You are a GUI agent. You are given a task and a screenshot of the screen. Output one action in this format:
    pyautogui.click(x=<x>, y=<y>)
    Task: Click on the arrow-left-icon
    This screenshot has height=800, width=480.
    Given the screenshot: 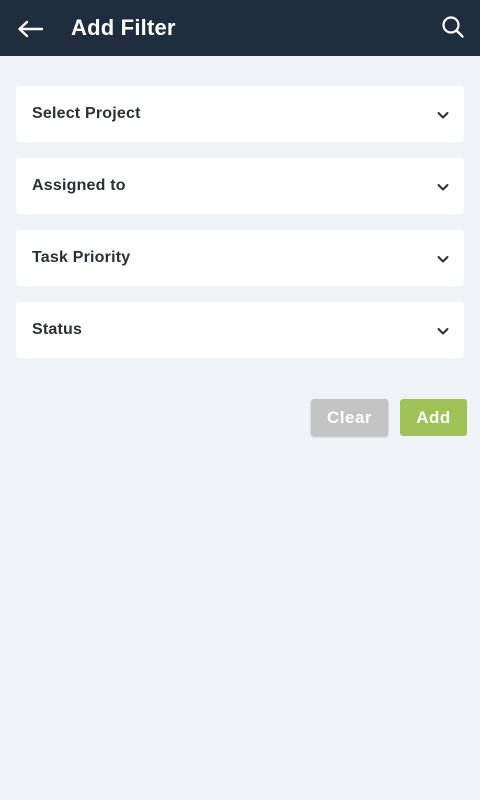 What is the action you would take?
    pyautogui.click(x=31, y=29)
    